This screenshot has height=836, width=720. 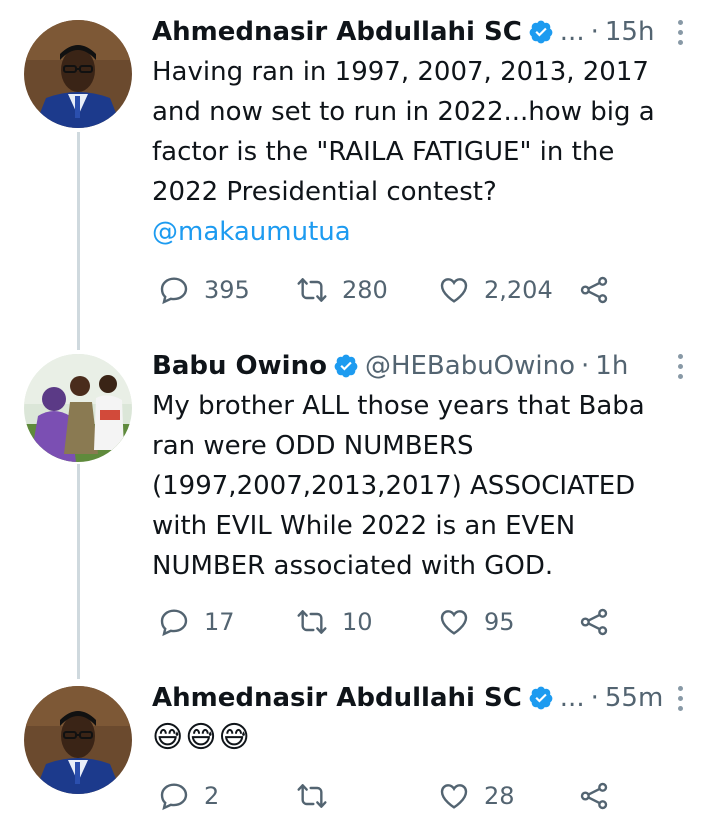 I want to click on retweet-button, so click(x=319, y=796).